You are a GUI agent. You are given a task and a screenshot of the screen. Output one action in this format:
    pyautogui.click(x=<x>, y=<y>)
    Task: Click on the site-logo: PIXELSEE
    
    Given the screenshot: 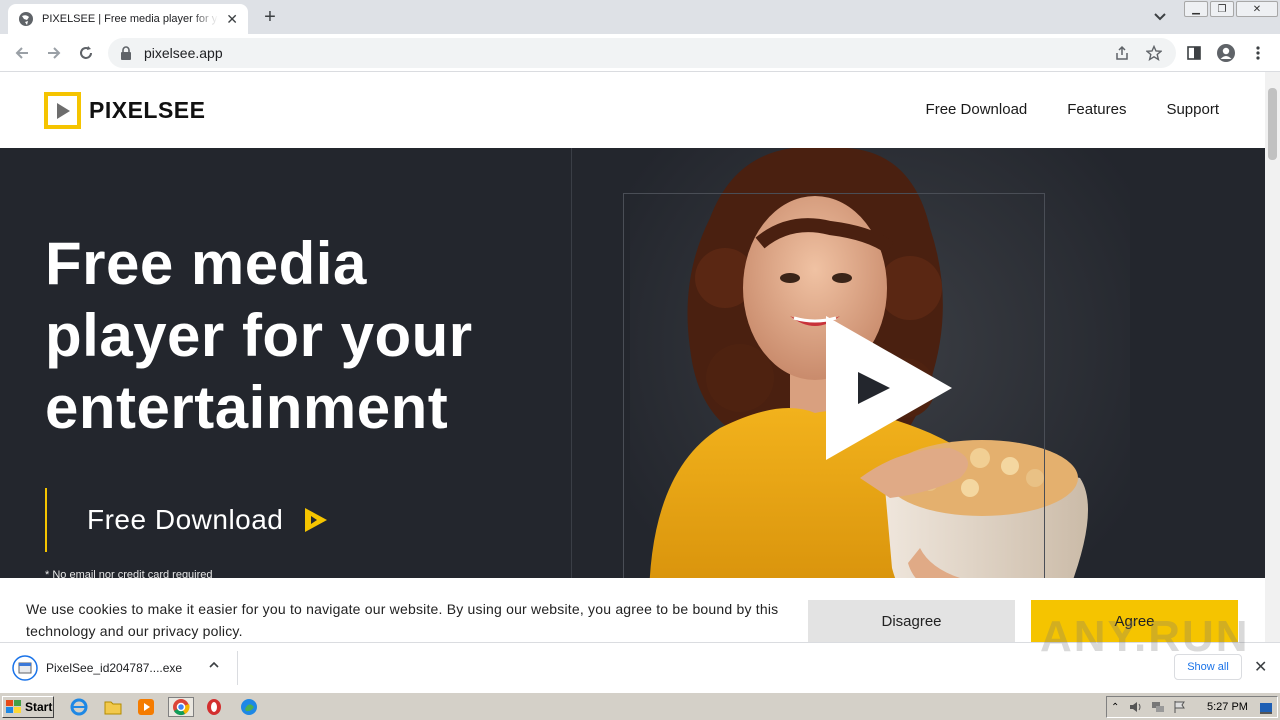 What is the action you would take?
    pyautogui.click(x=124, y=110)
    